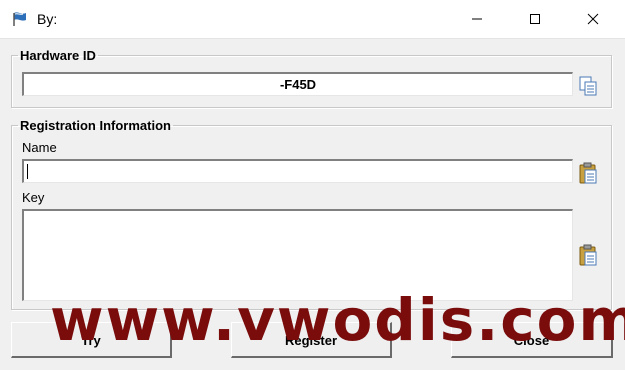 The width and height of the screenshot is (625, 370). What do you see at coordinates (532, 340) in the screenshot?
I see `close-button: Close` at bounding box center [532, 340].